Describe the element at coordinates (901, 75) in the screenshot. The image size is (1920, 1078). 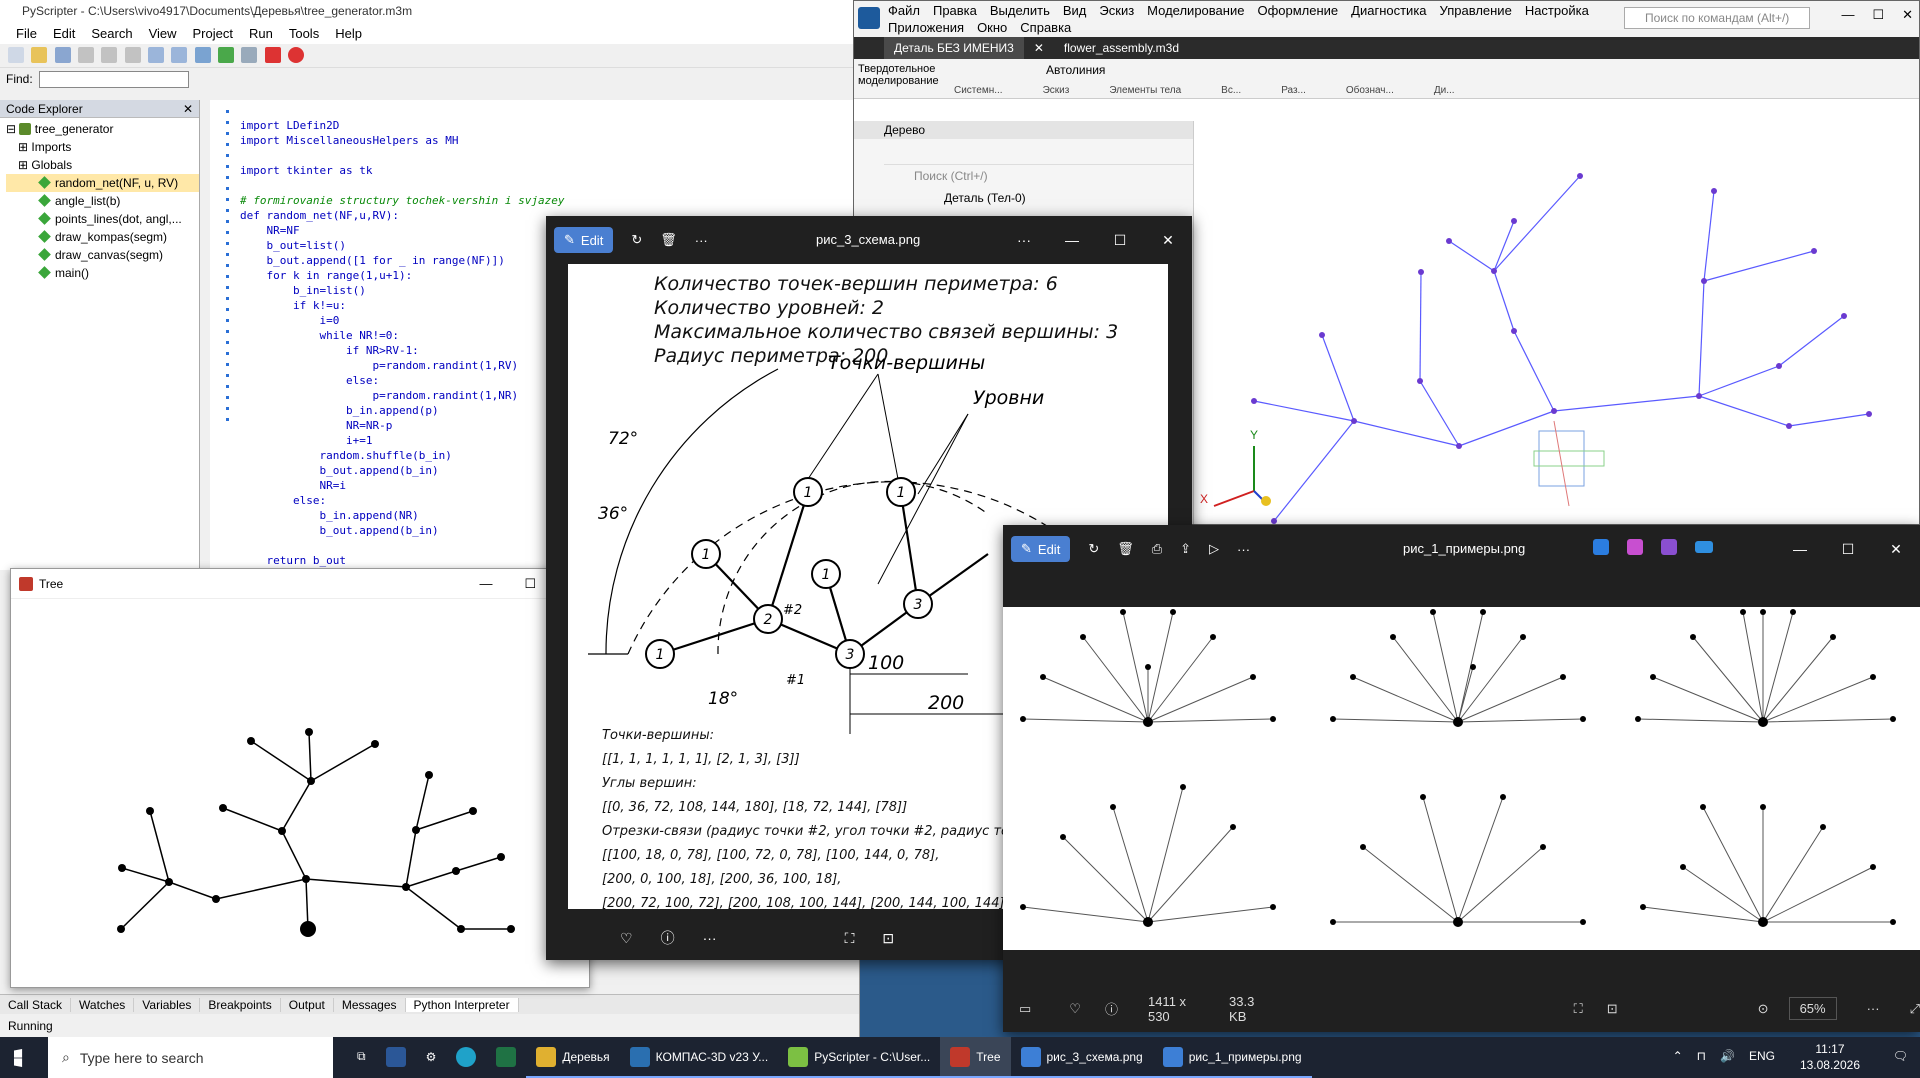
I see `mode-label: Твердотельное моделирование` at that location.